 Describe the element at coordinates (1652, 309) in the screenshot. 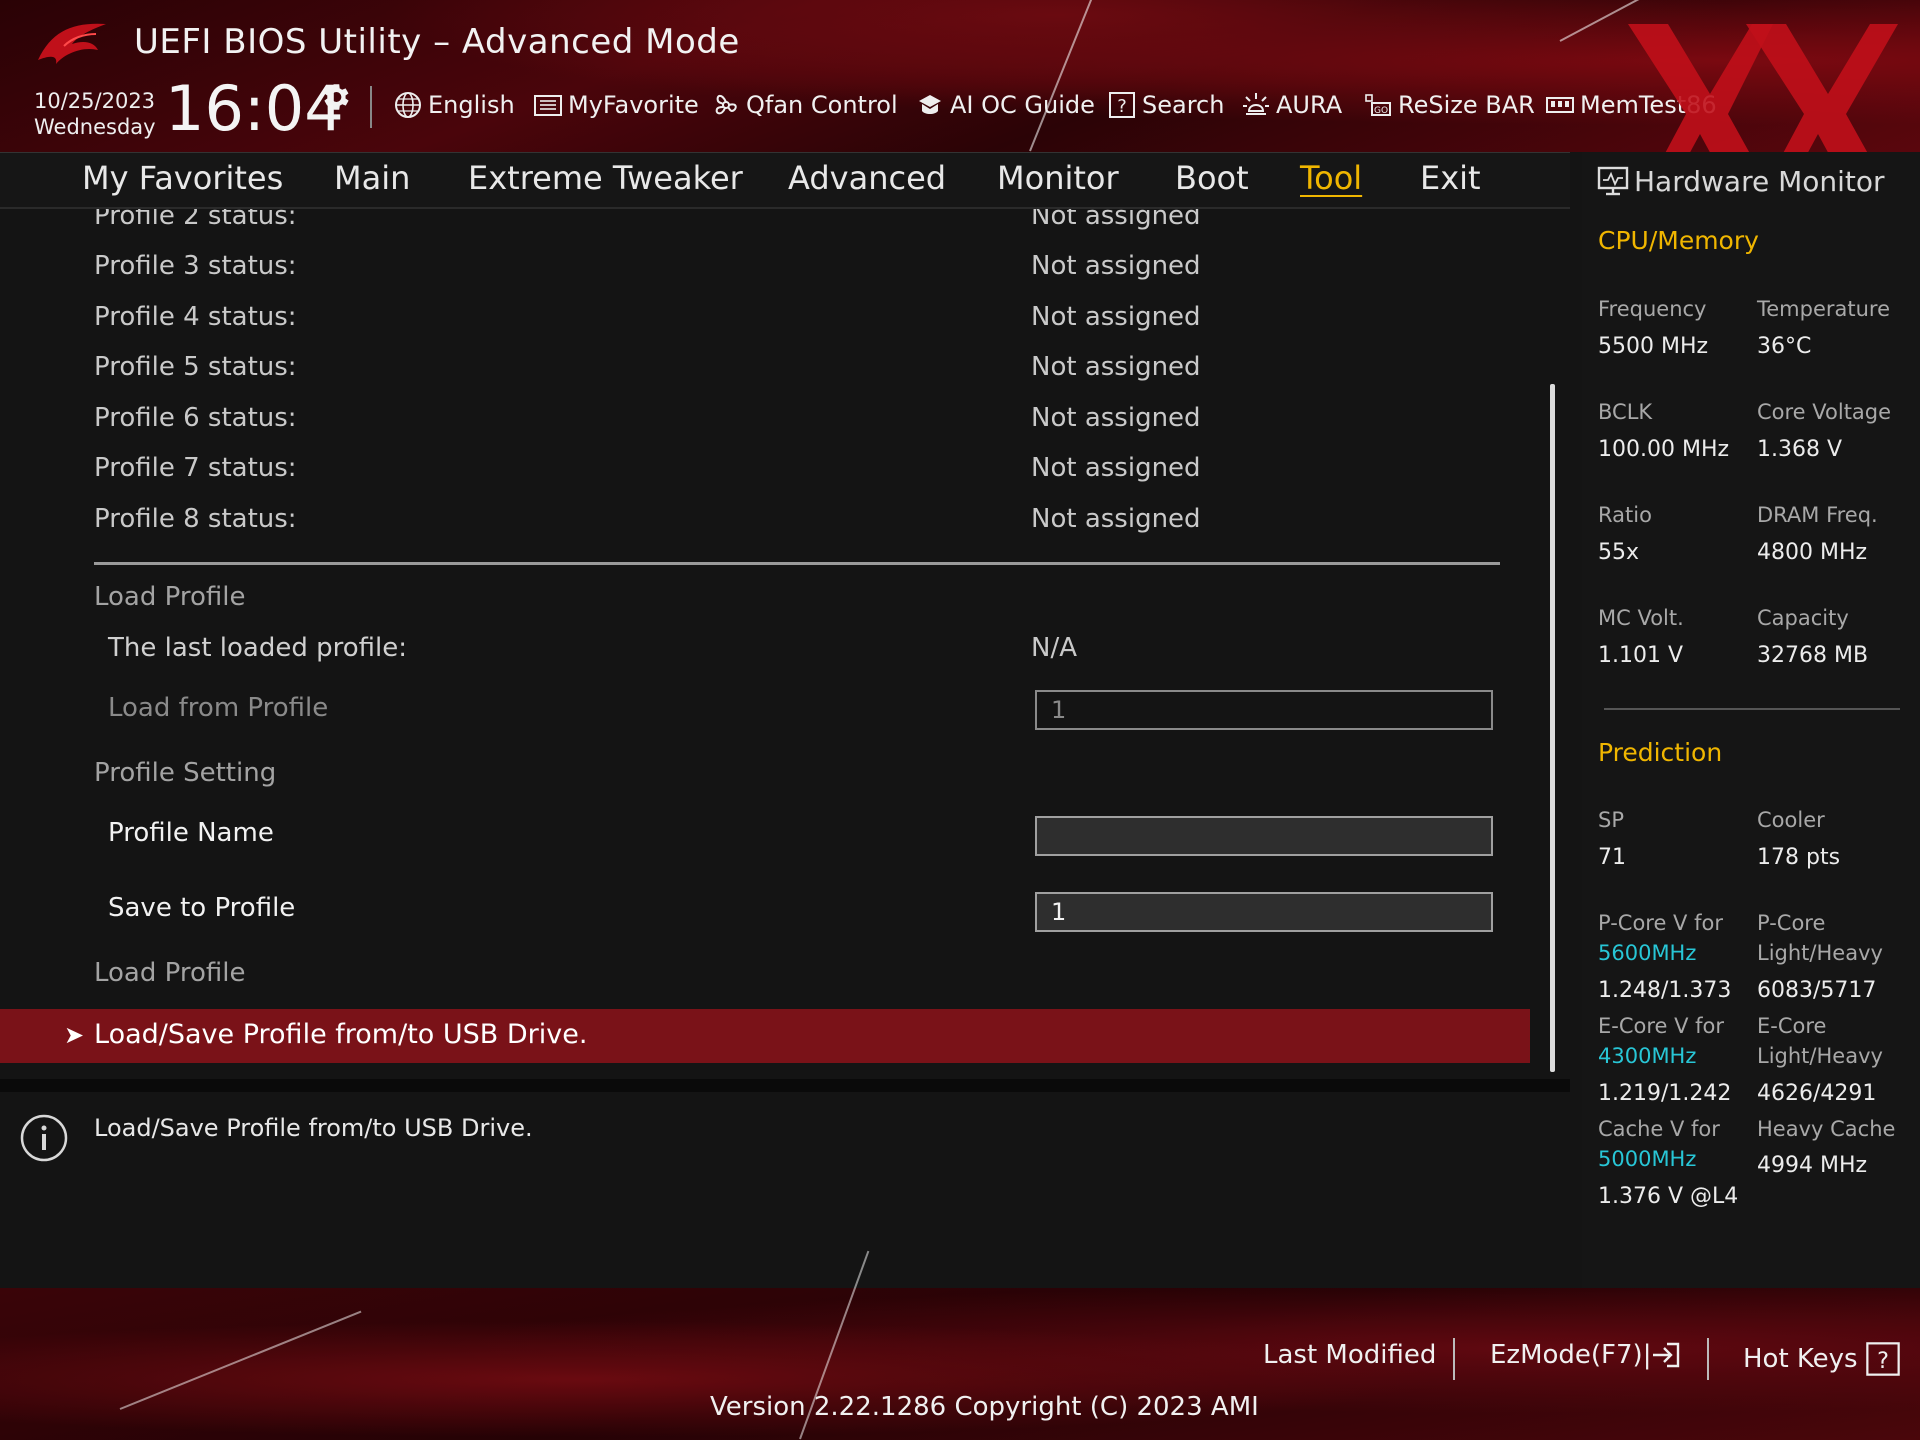

I see `frequency-label: Frequency` at that location.